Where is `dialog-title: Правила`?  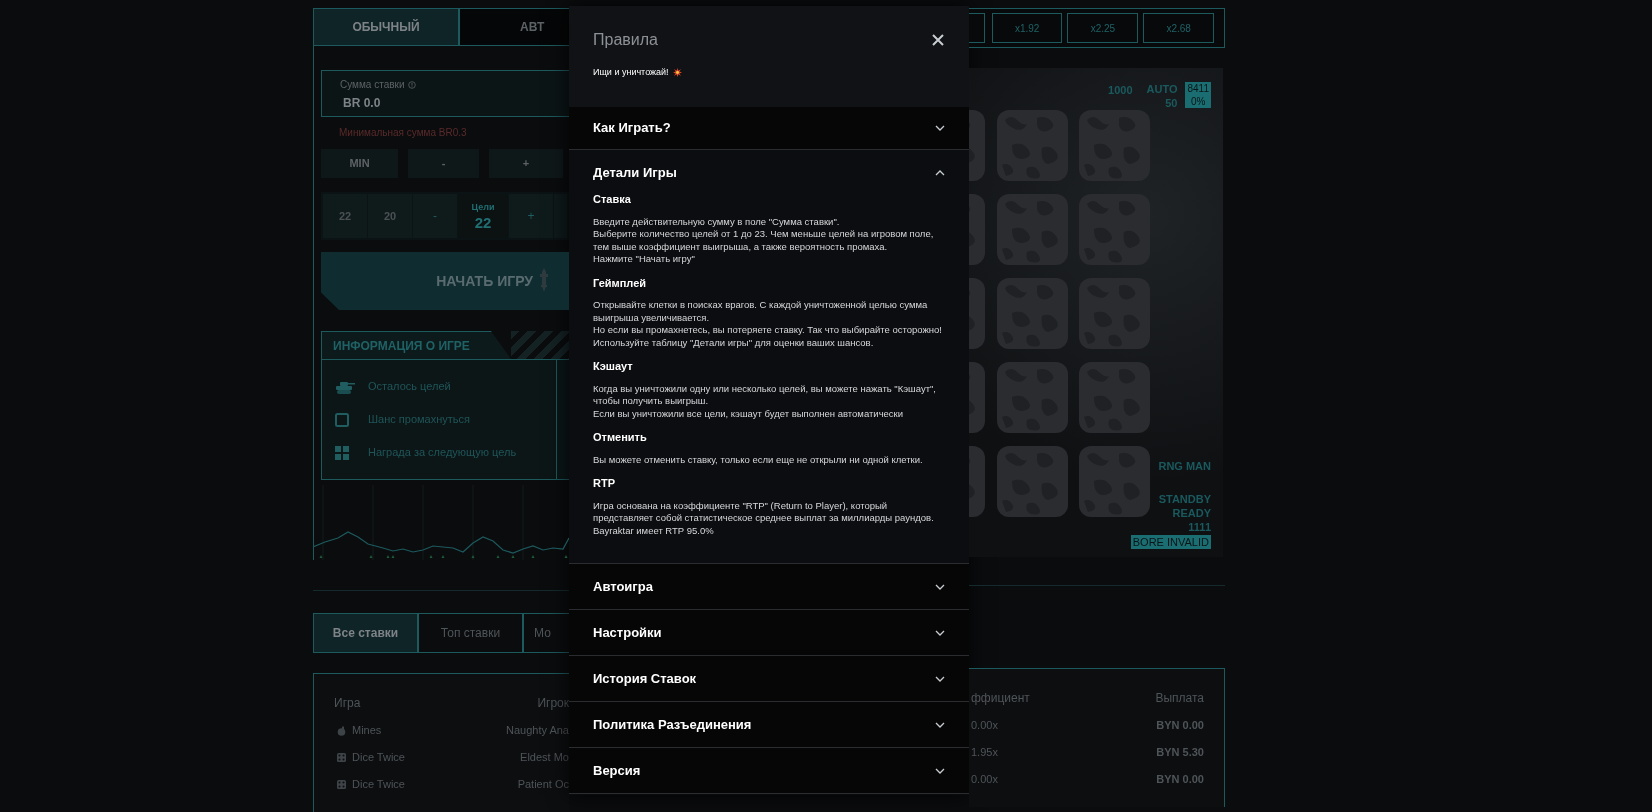 dialog-title: Правила is located at coordinates (625, 40).